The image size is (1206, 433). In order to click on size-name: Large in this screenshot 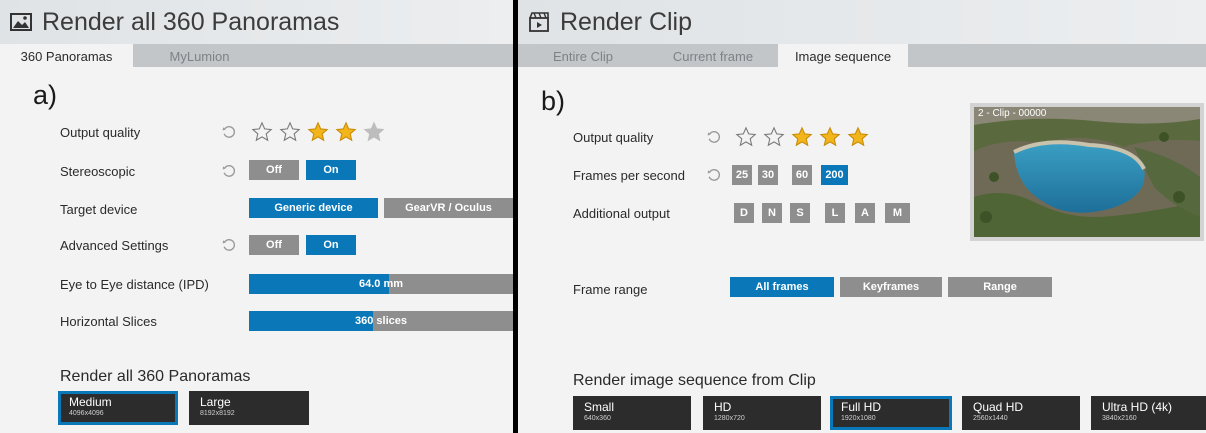, I will do `click(215, 402)`.